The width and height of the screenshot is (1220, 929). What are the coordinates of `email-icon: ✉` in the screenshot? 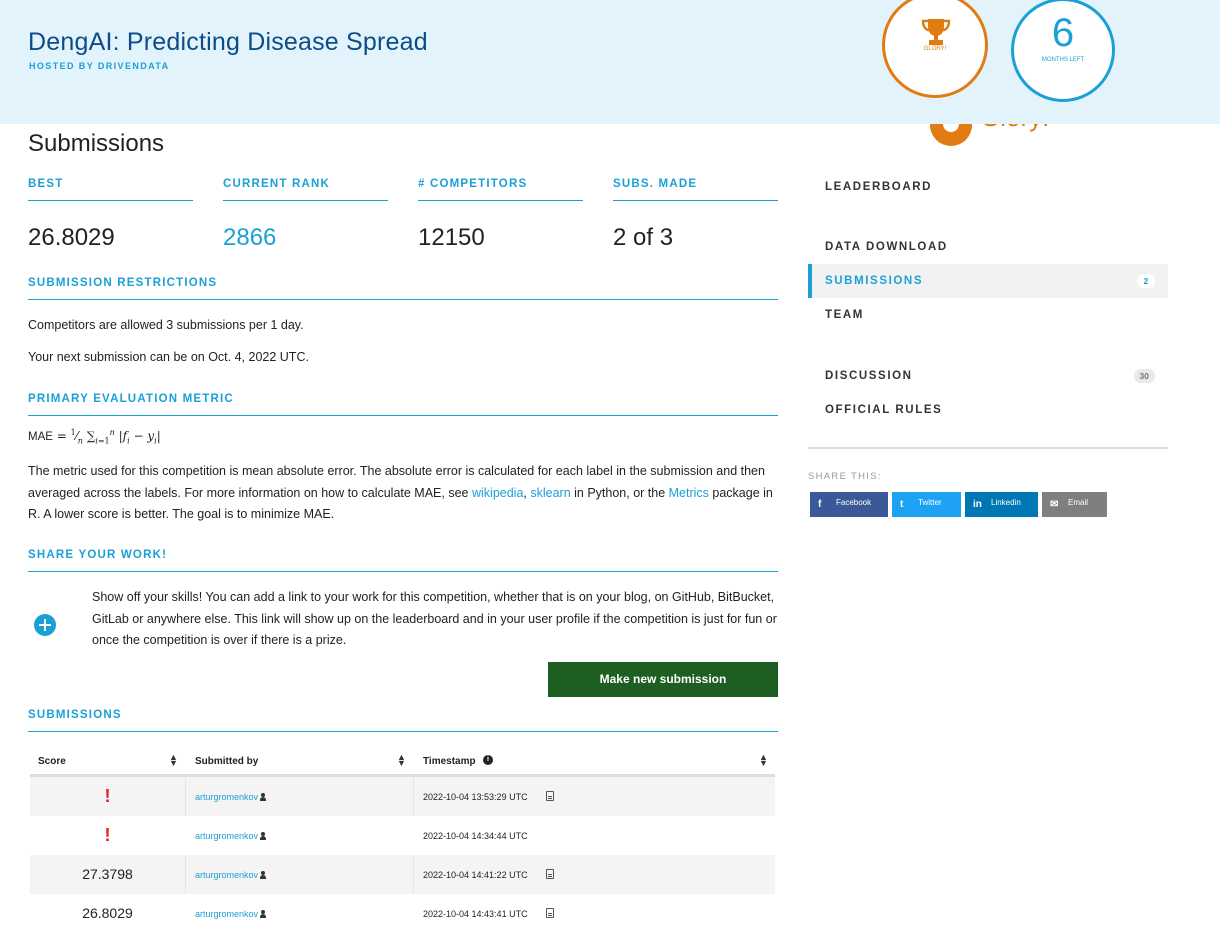 It's located at (1054, 504).